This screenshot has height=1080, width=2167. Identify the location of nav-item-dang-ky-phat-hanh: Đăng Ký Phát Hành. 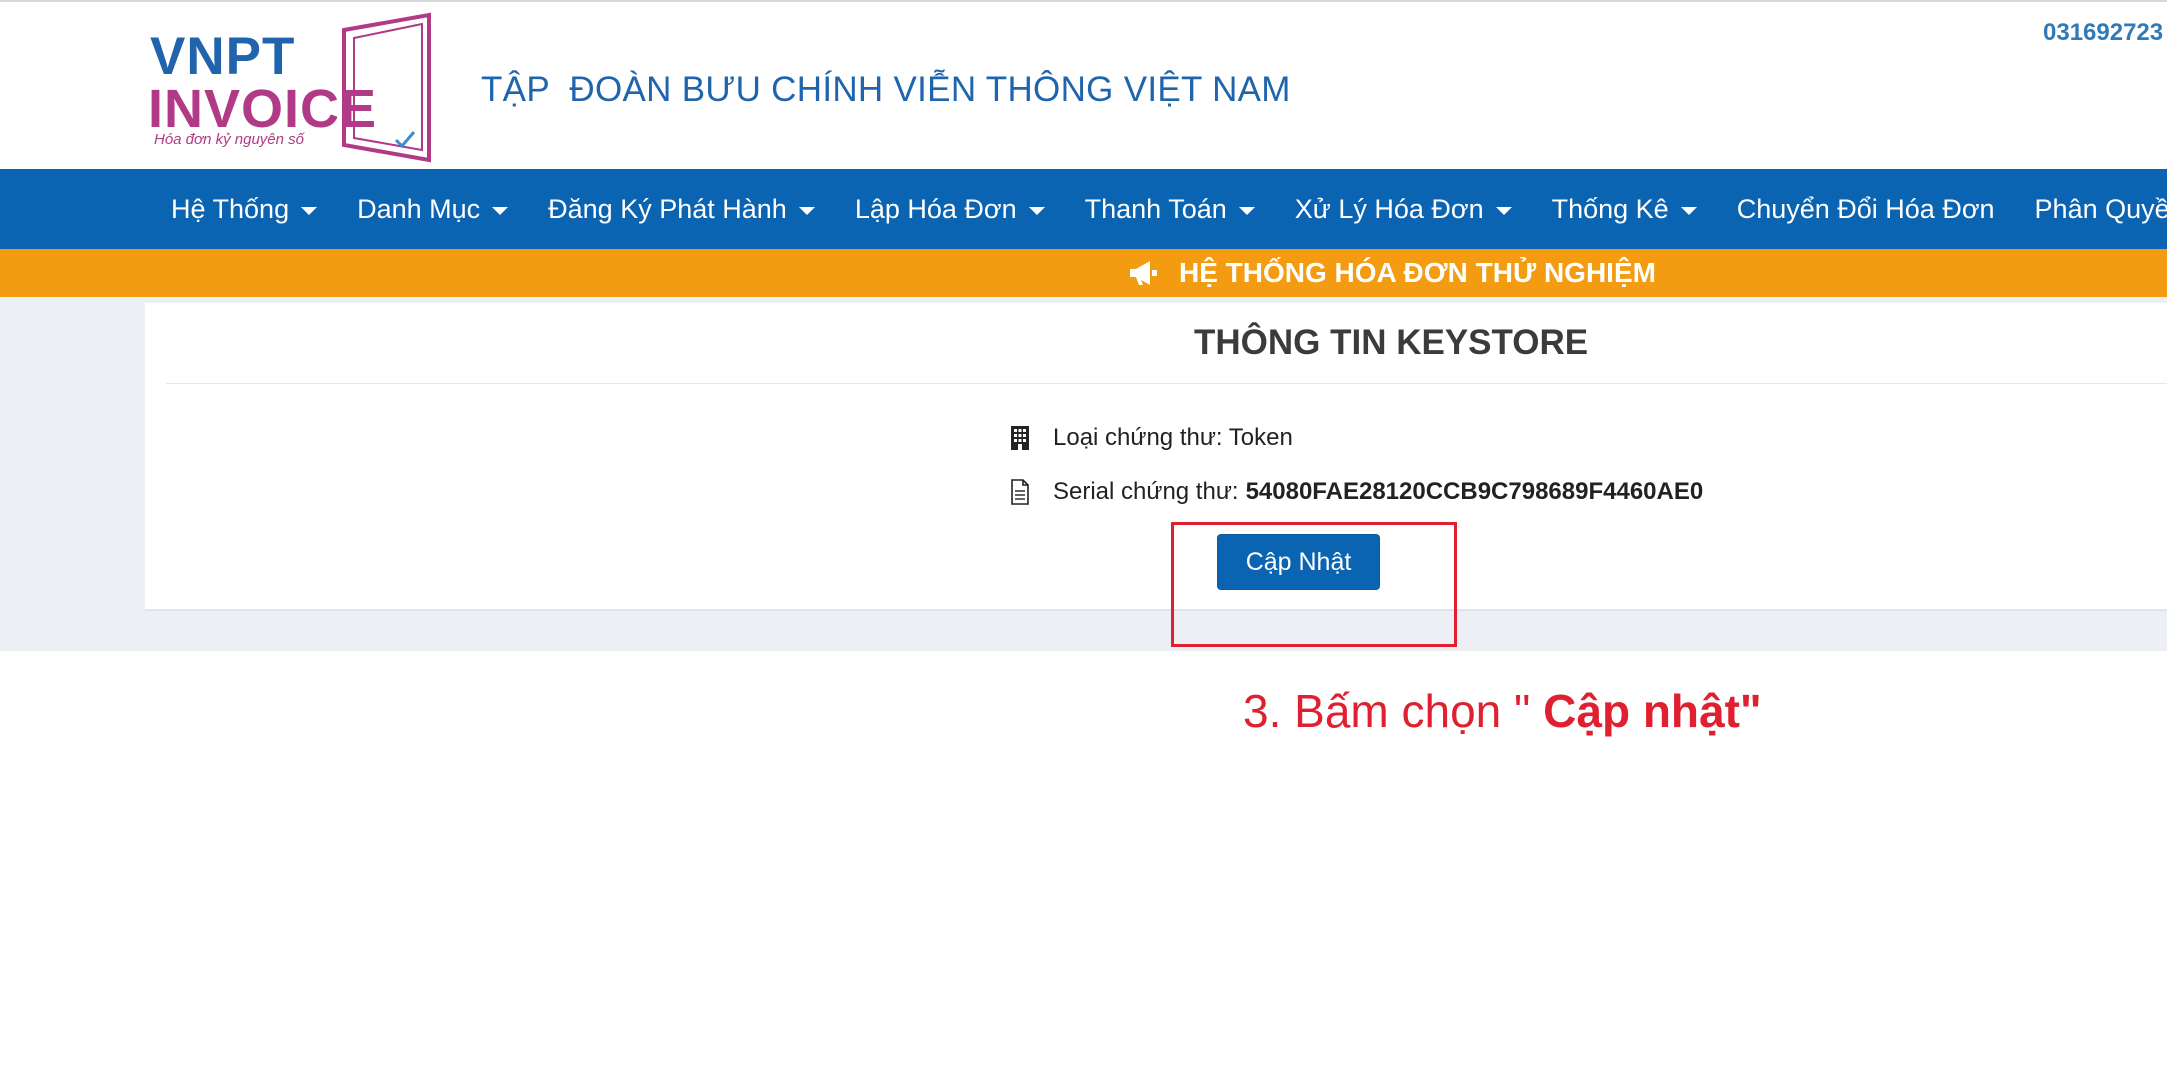
(681, 209).